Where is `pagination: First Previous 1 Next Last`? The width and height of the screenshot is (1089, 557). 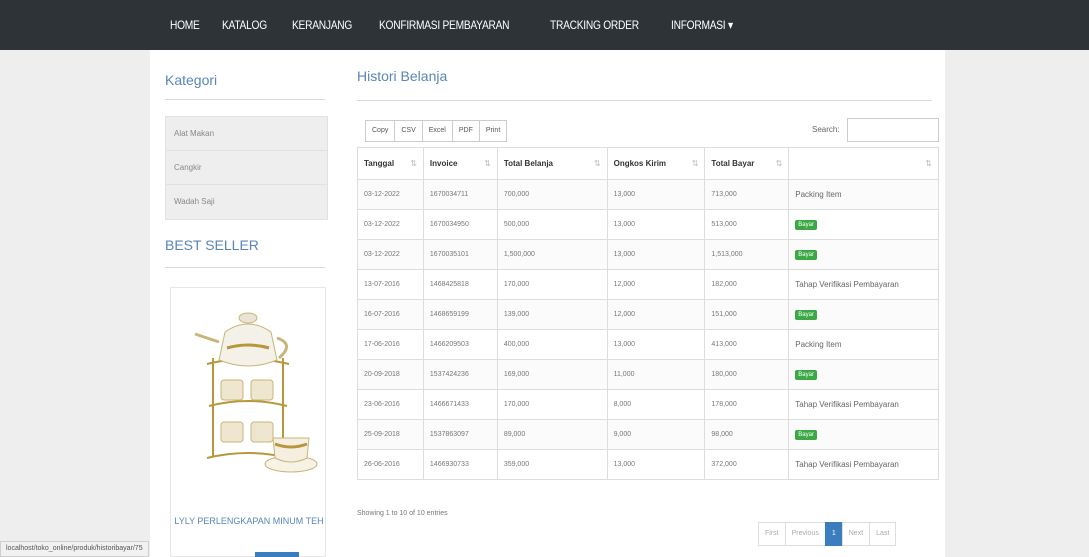 pagination: First Previous 1 Next Last is located at coordinates (827, 534).